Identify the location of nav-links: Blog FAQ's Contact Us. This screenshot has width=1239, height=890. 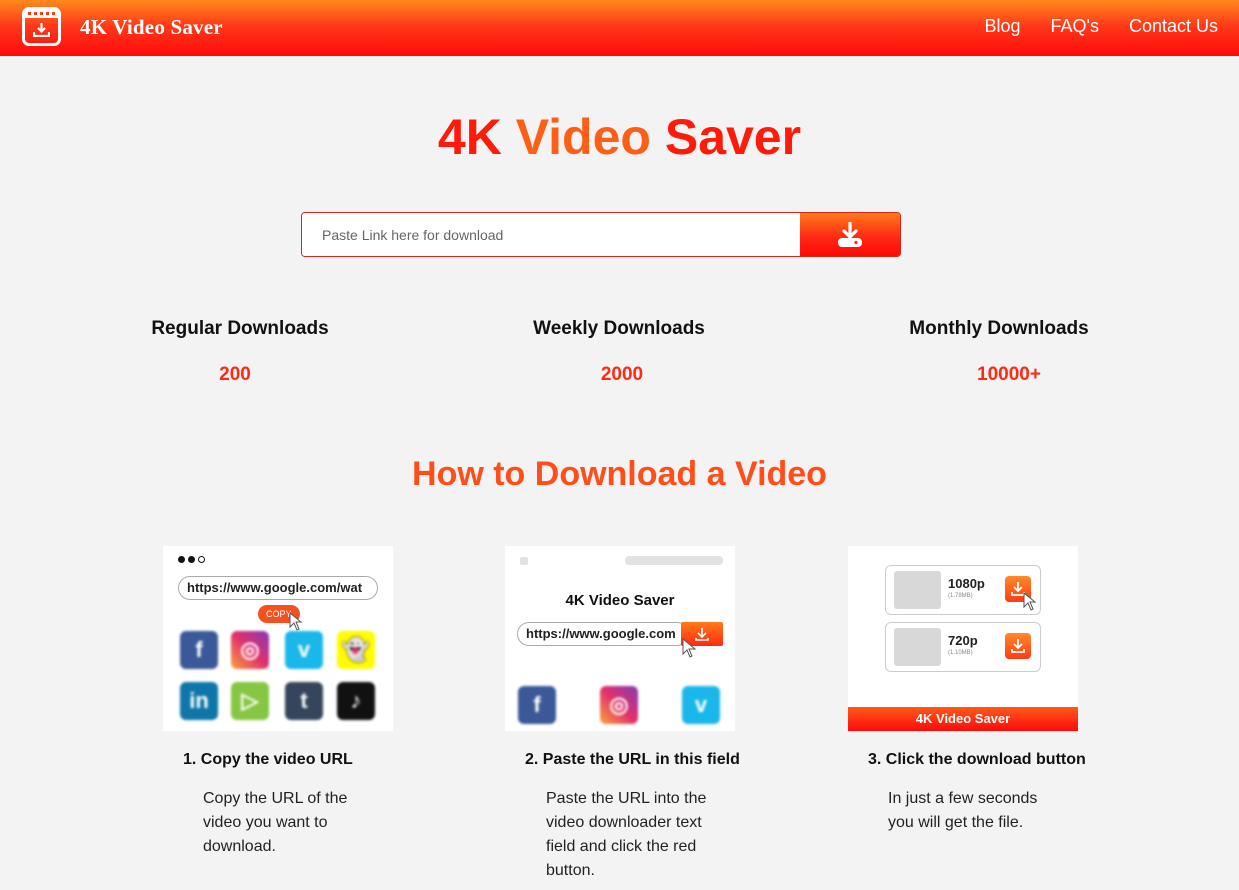
(1101, 26).